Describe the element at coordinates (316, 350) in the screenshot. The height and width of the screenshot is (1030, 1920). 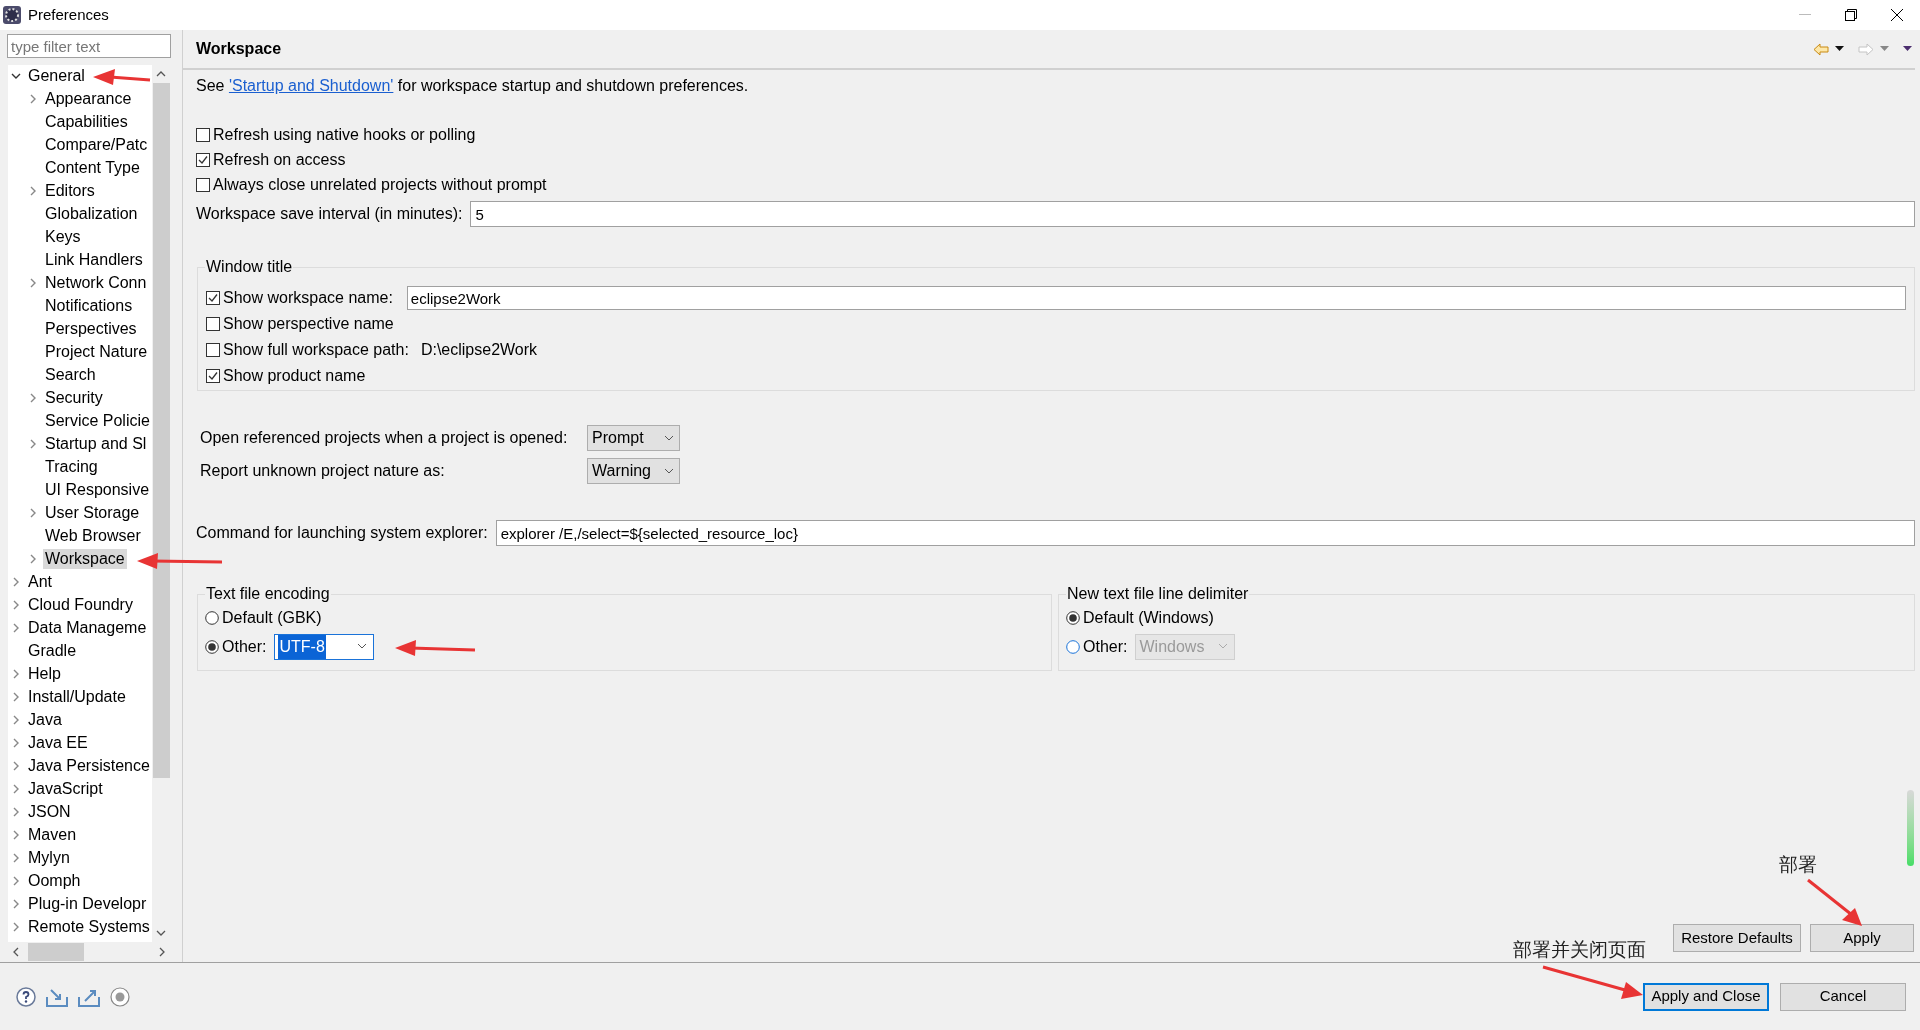
I see `checkbox-label: Show full workspace path:` at that location.